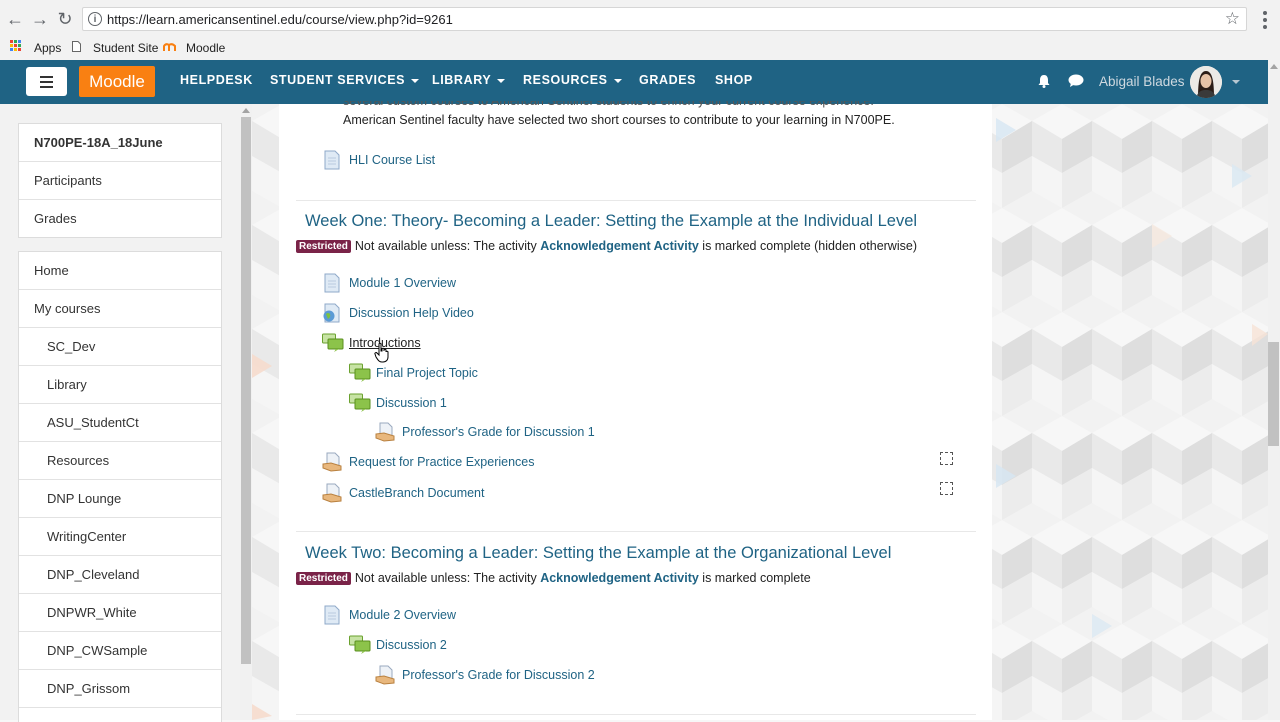  What do you see at coordinates (1236, 82) in the screenshot?
I see `user-menu-caret-icon` at bounding box center [1236, 82].